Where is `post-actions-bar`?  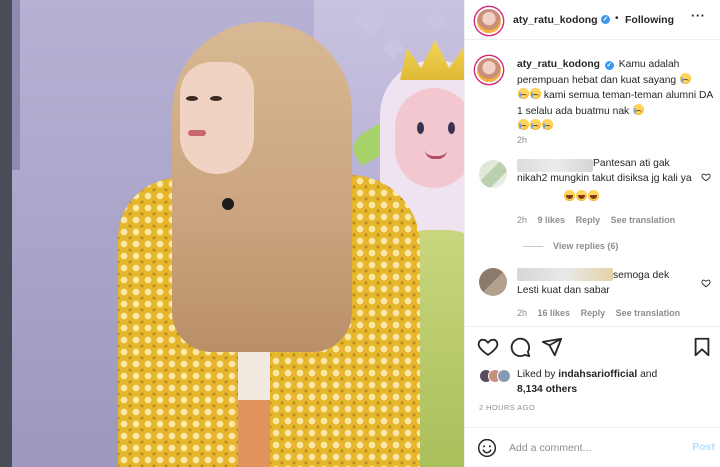 post-actions-bar is located at coordinates (592, 346).